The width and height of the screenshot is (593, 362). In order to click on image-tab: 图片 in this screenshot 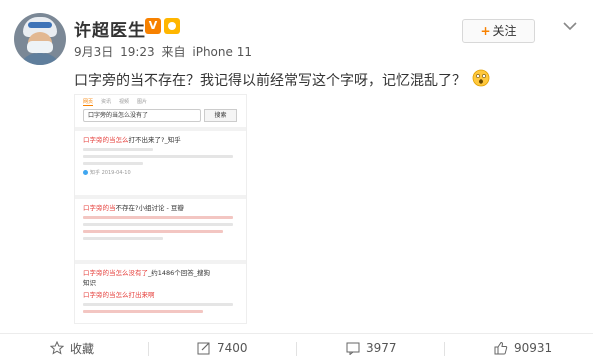, I will do `click(142, 102)`.